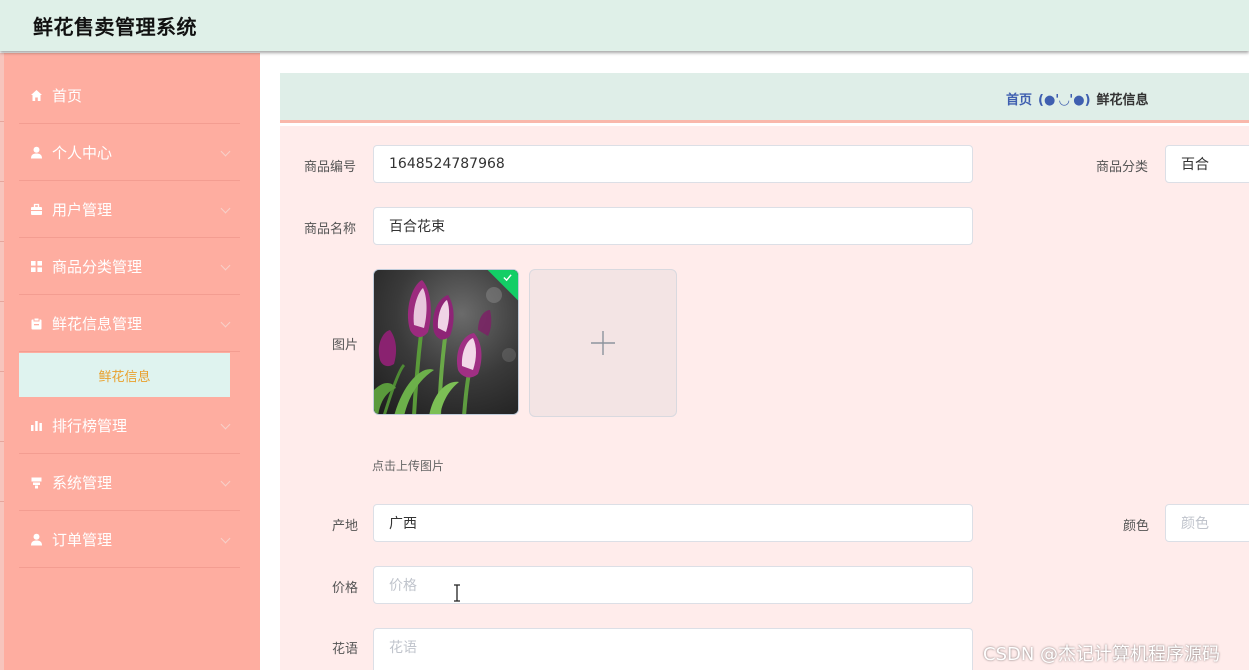 The width and height of the screenshot is (1249, 670). I want to click on flower-language-label: 花语, so click(345, 649).